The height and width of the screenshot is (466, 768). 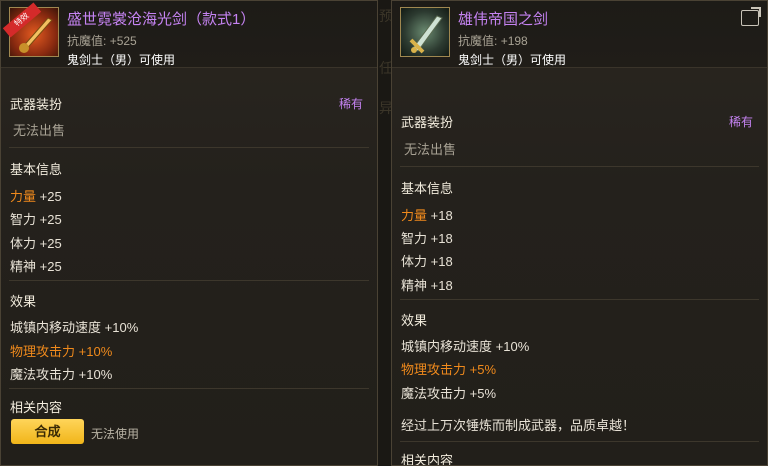 I want to click on unusable-label: 无法使用, so click(x=115, y=434).